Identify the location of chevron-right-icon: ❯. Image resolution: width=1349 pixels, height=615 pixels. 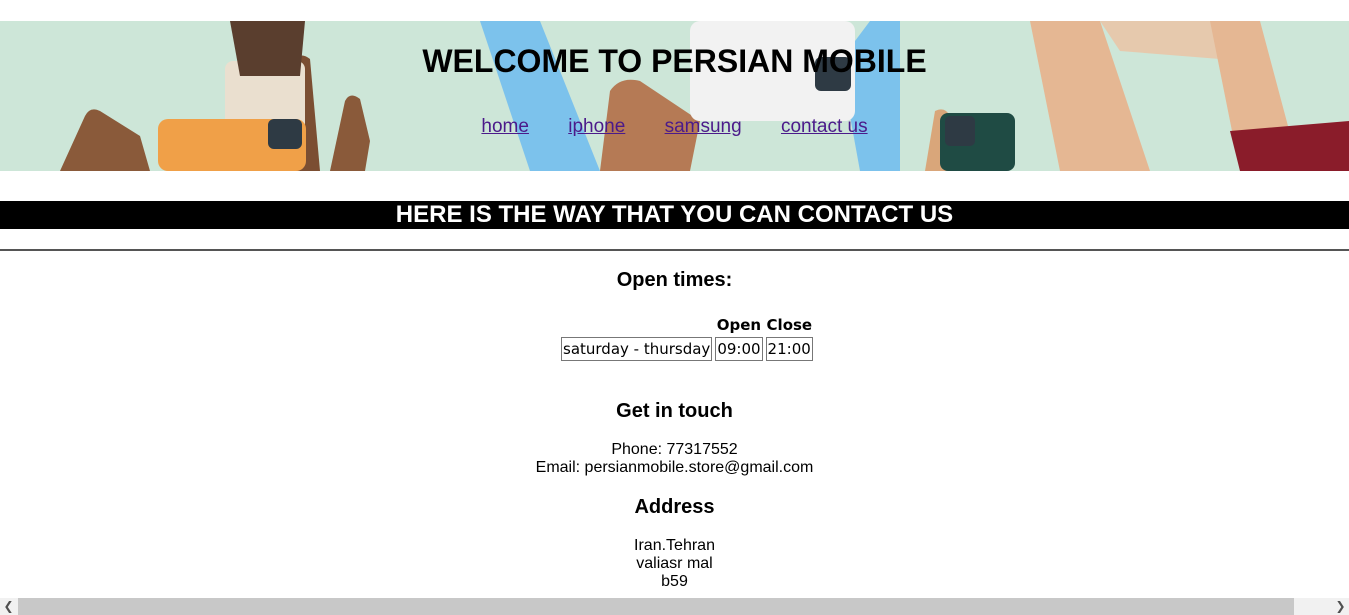
(1340, 606).